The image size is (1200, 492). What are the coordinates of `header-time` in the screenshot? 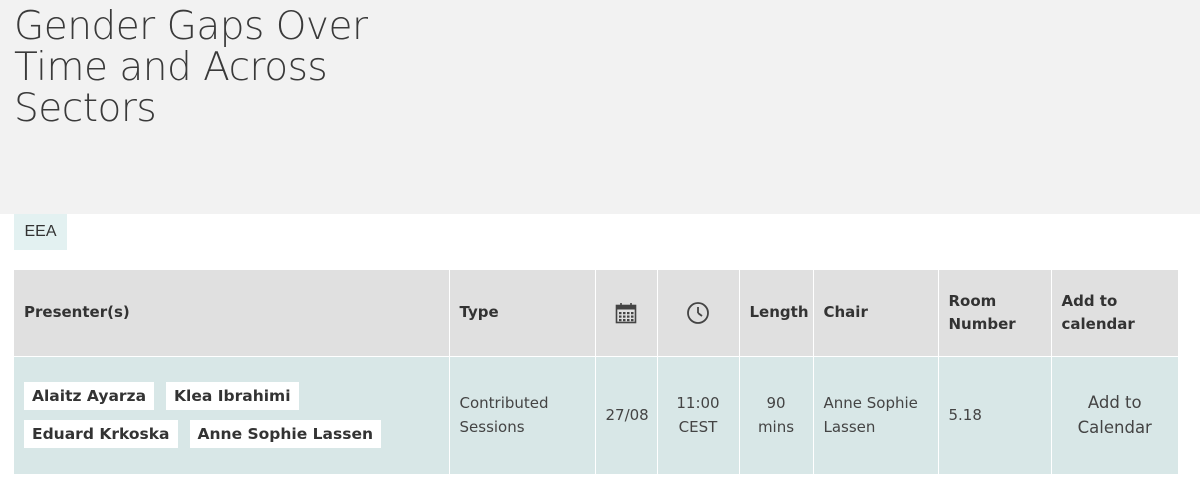 It's located at (698, 313).